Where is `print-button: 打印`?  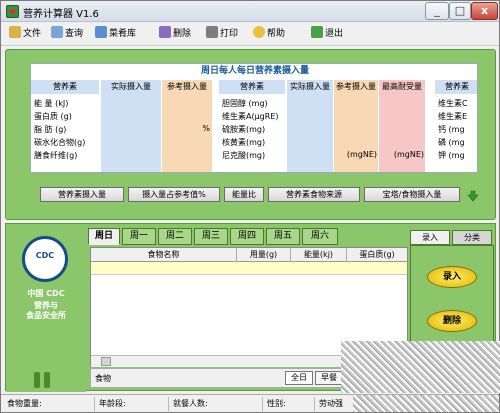 print-button: 打印 is located at coordinates (222, 34).